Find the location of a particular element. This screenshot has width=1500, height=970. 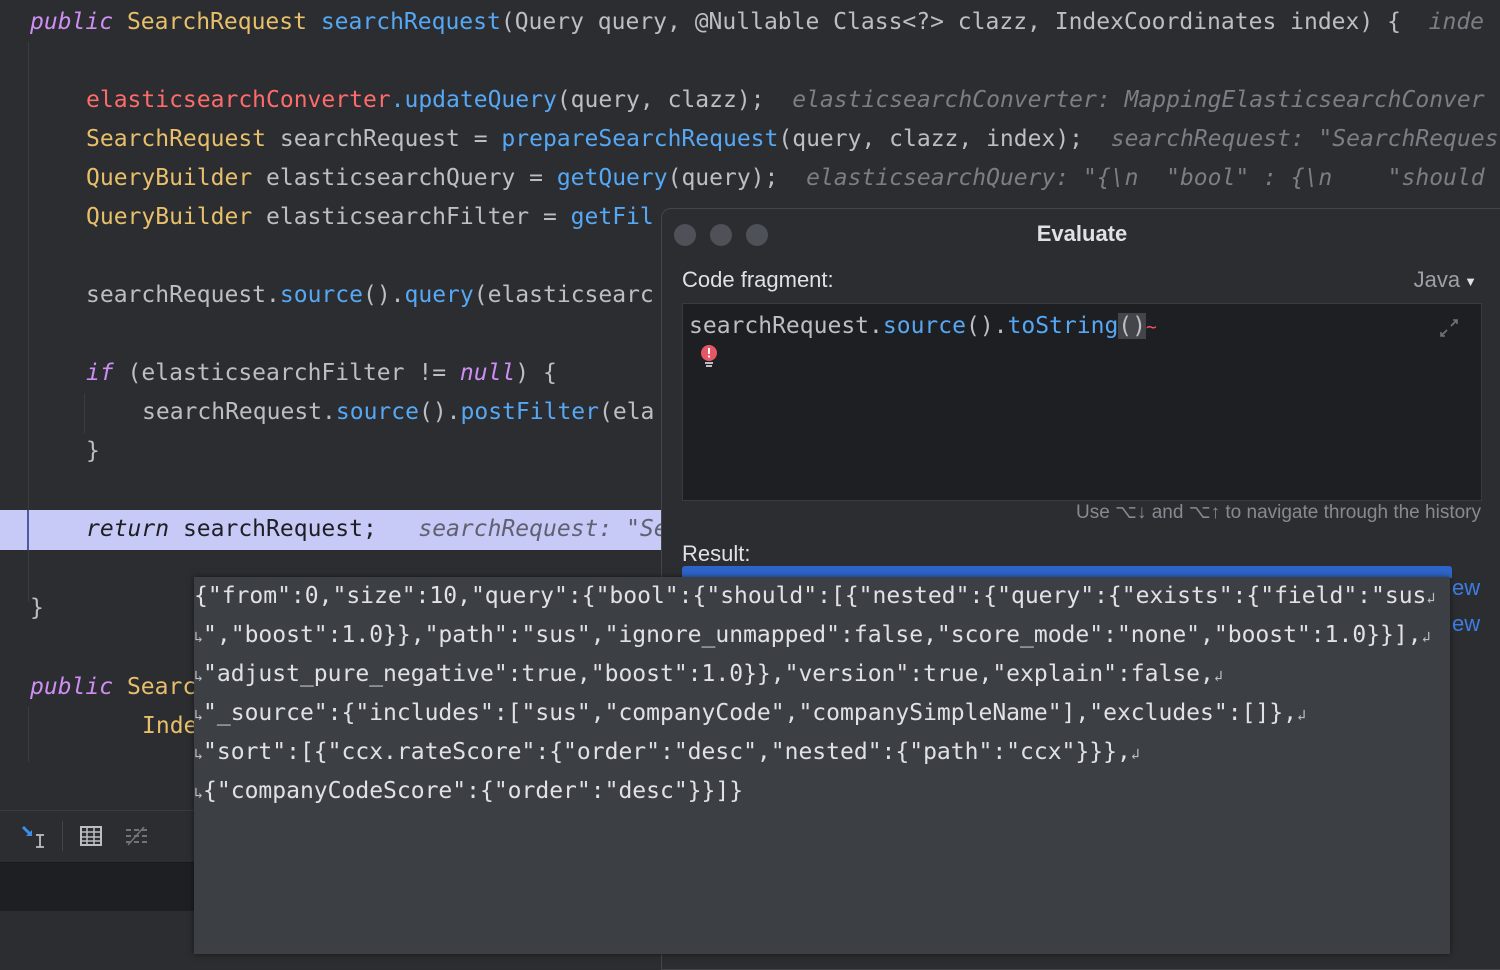

code-line-if: if (elasticsearchFilter != null) { is located at coordinates (321, 373).